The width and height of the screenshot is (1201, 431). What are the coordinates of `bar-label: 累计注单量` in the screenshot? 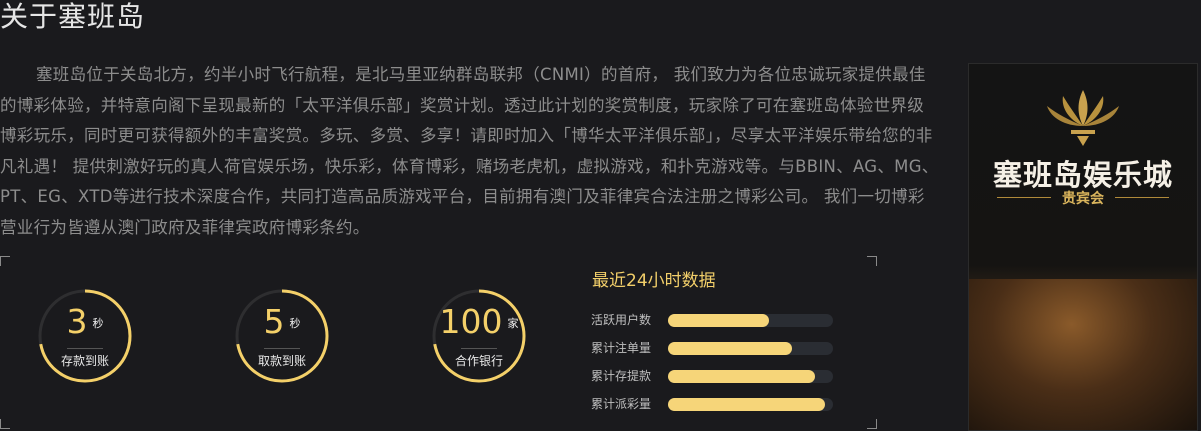 It's located at (621, 348).